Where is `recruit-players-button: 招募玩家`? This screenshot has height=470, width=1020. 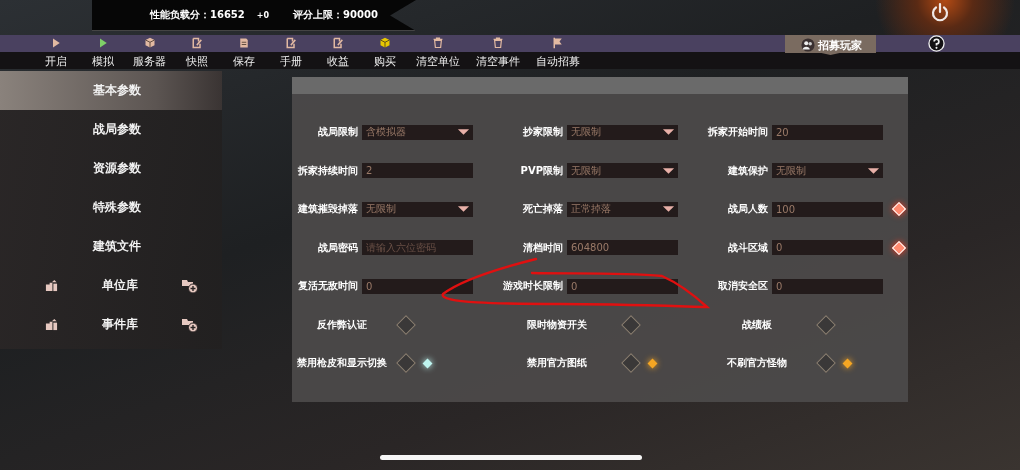
recruit-players-button: 招募玩家 is located at coordinates (830, 45).